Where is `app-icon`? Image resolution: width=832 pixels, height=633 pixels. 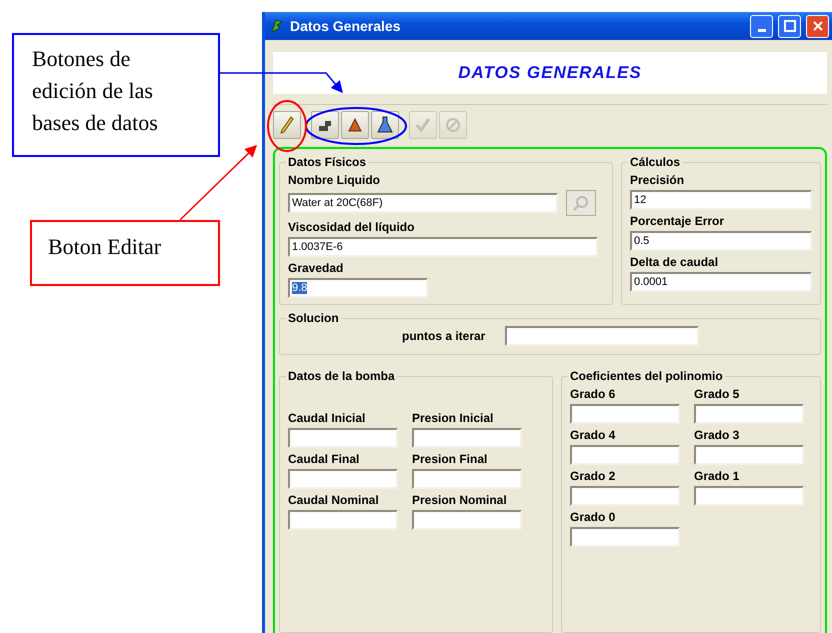
app-icon is located at coordinates (277, 26).